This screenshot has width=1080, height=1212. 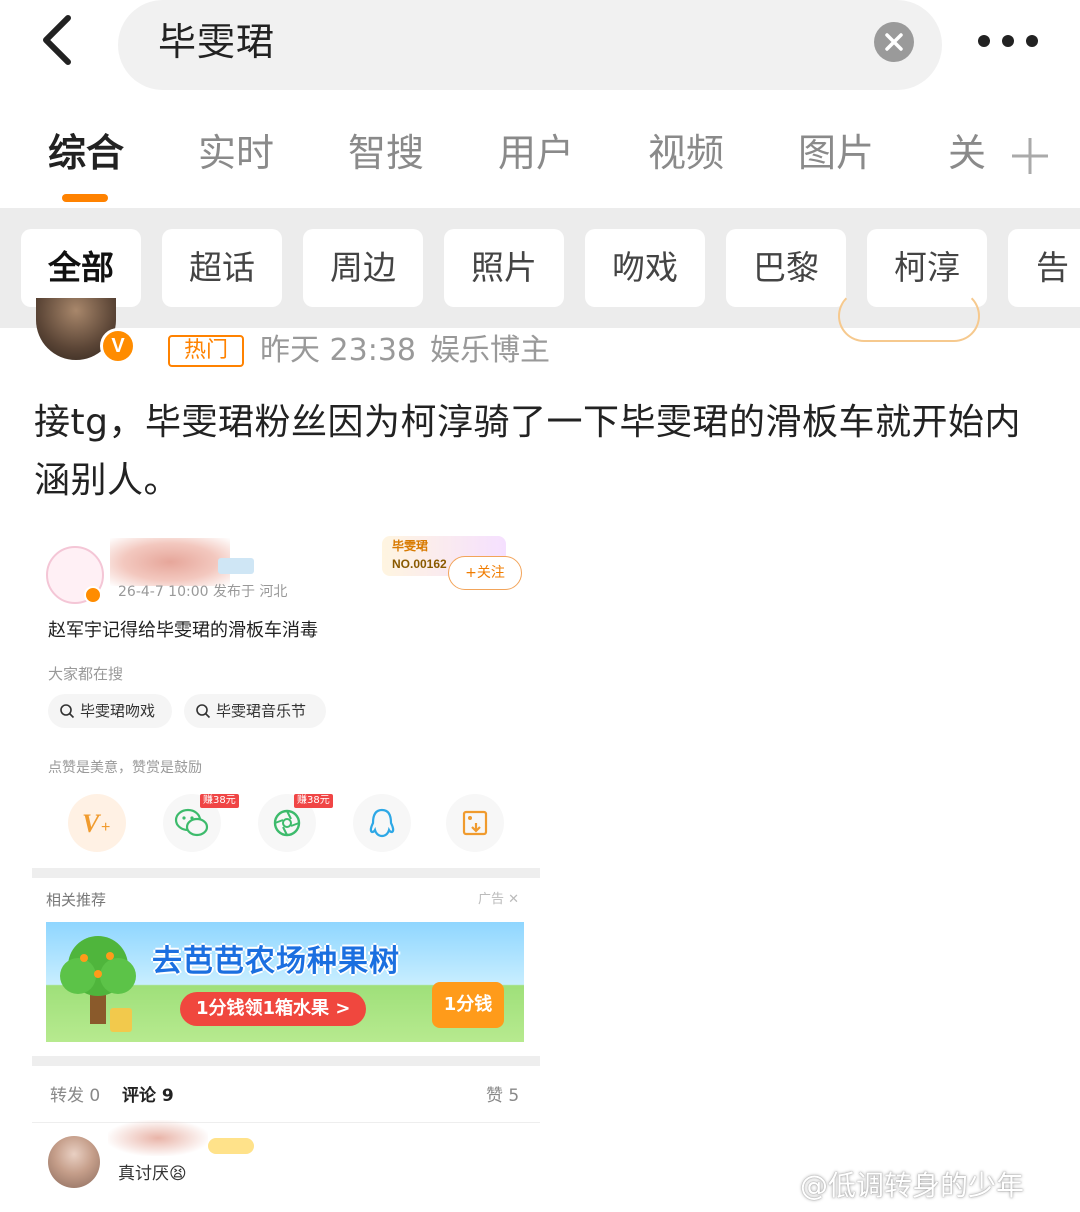 I want to click on commenter-avatar, so click(x=74, y=1162).